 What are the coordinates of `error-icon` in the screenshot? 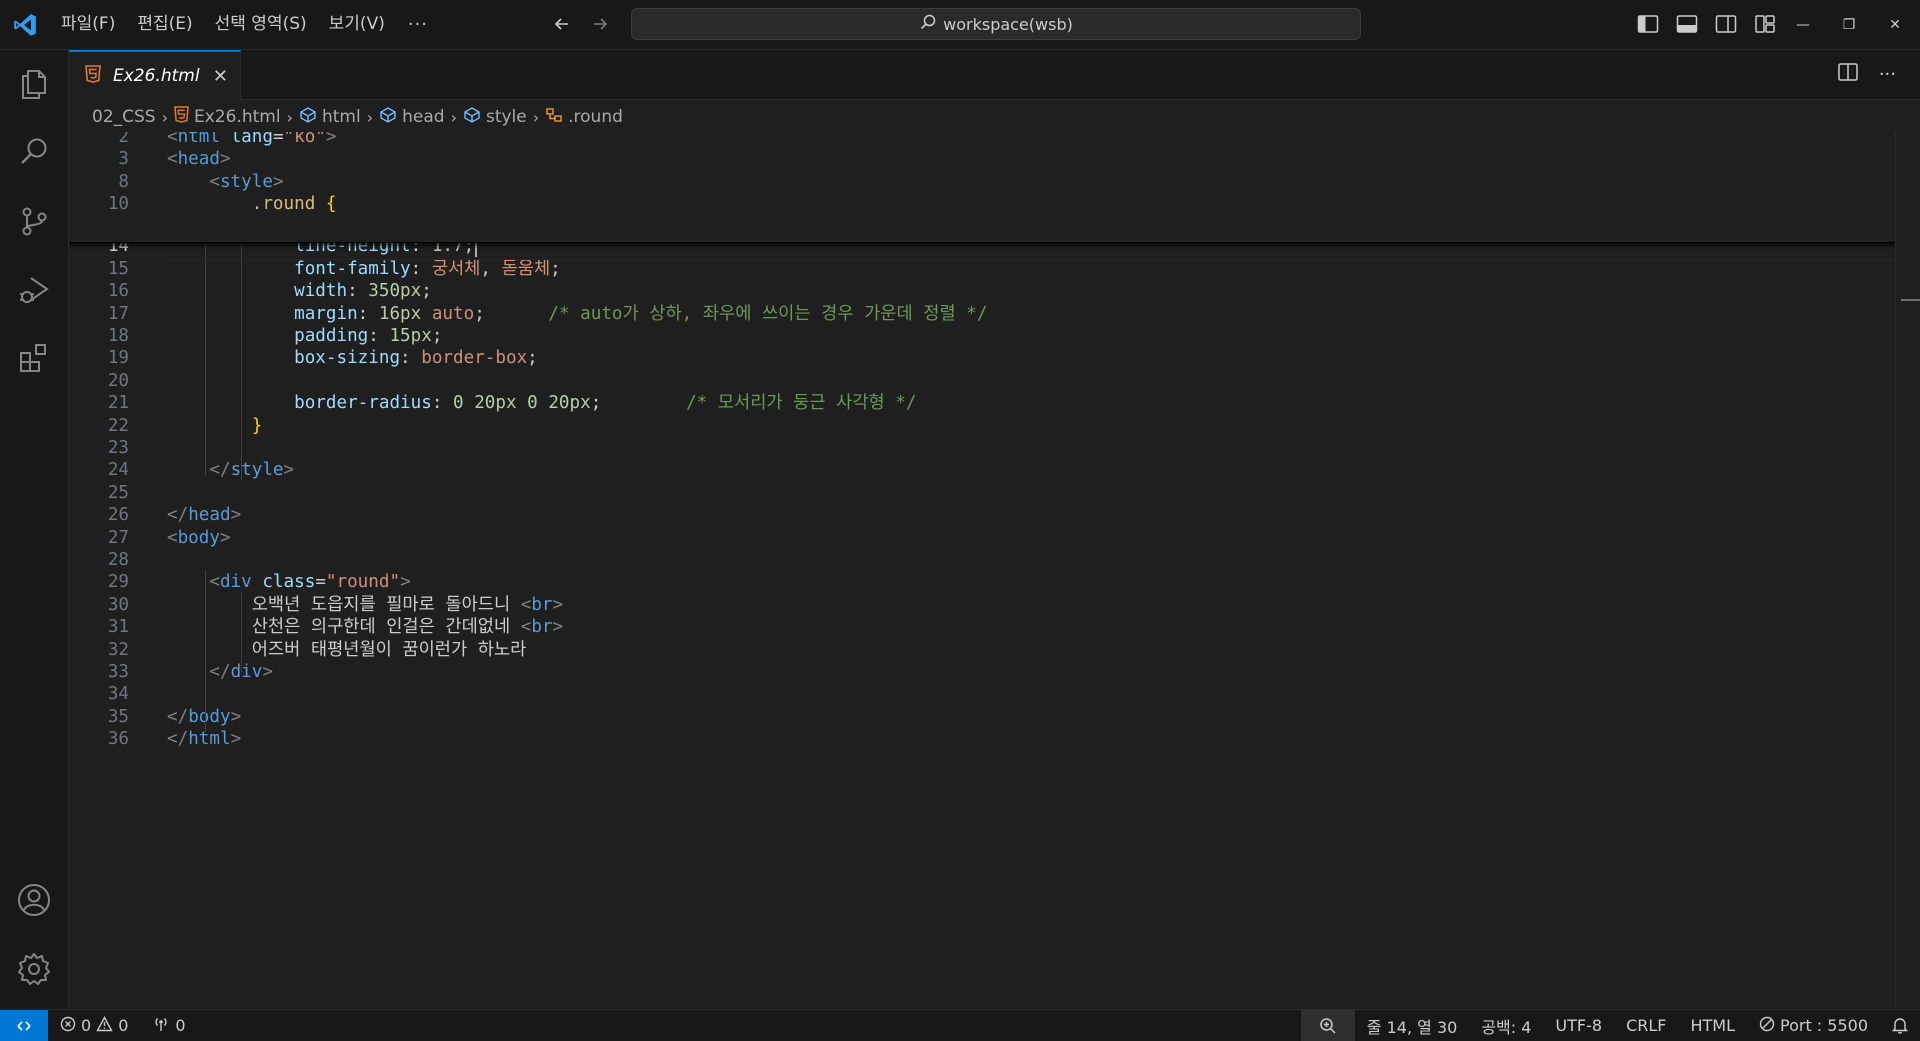 It's located at (68, 1026).